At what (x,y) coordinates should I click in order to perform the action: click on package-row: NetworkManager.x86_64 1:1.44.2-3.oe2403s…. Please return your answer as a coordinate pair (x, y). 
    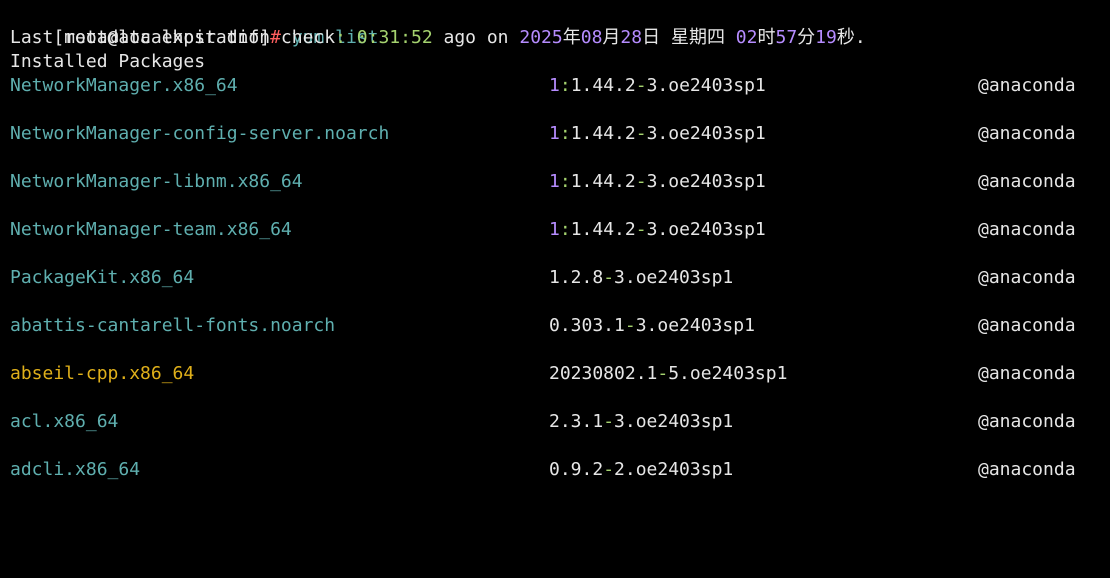
    Looking at the image, I should click on (555, 98).